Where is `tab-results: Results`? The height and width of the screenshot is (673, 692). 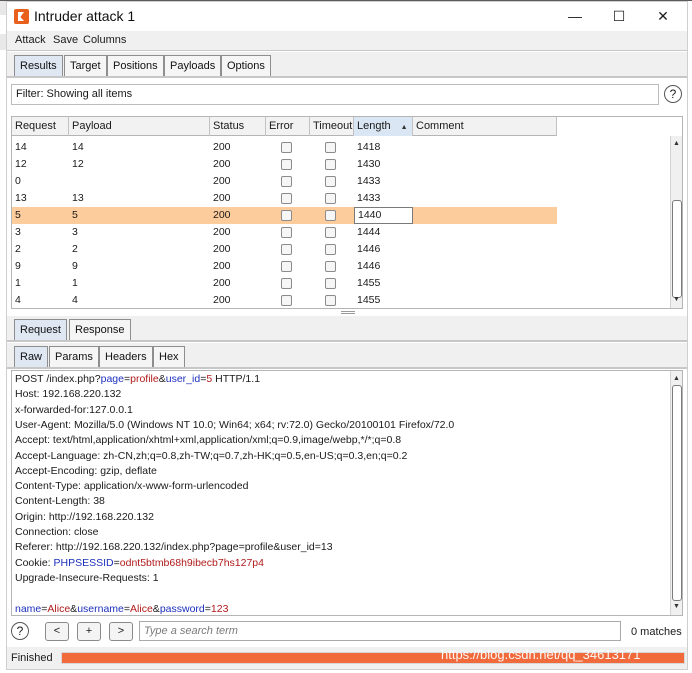
tab-results: Results is located at coordinates (38, 65).